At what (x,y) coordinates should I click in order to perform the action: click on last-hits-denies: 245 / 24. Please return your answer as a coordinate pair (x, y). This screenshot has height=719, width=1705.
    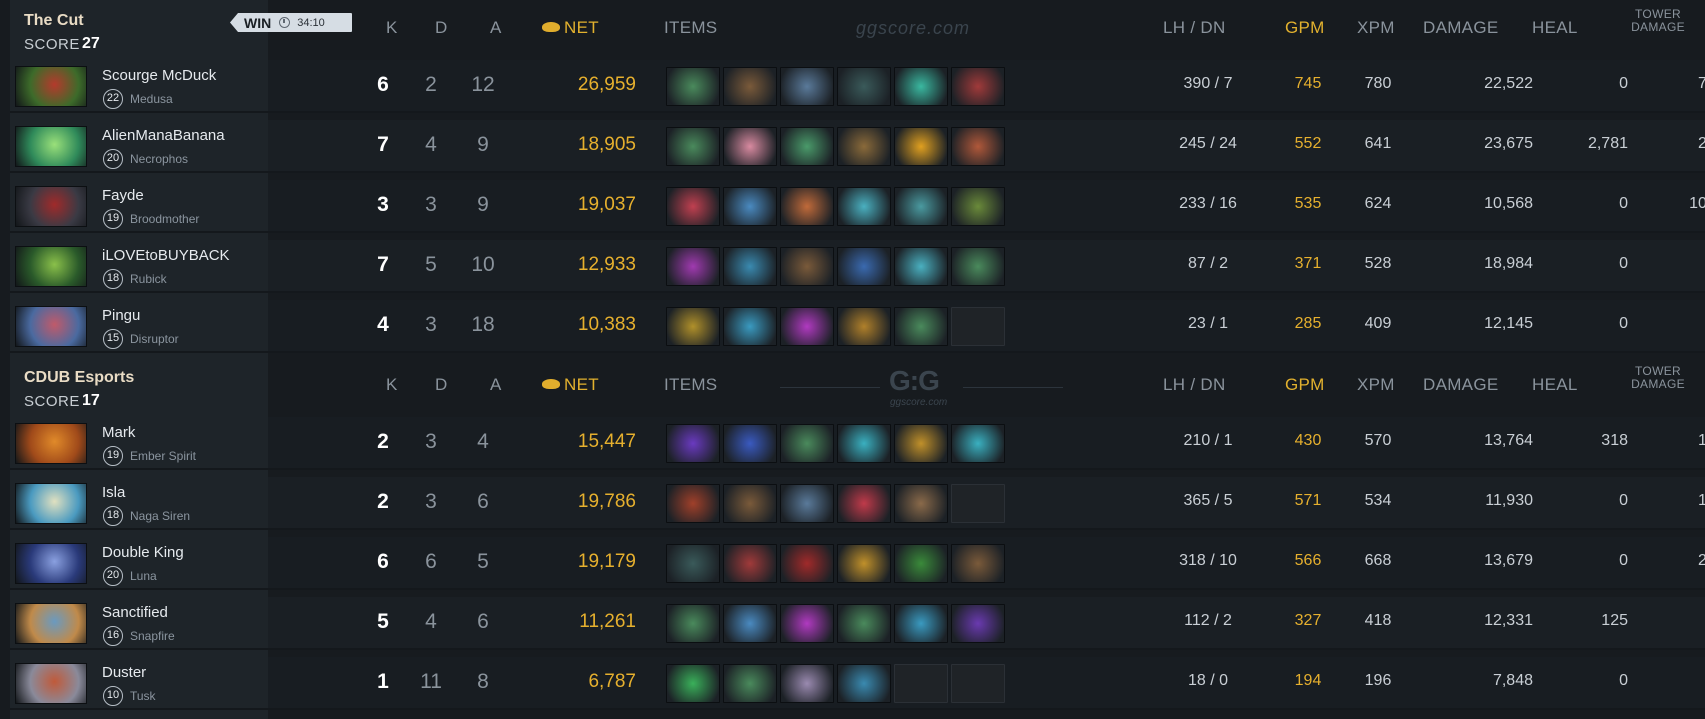
    Looking at the image, I should click on (1208, 143).